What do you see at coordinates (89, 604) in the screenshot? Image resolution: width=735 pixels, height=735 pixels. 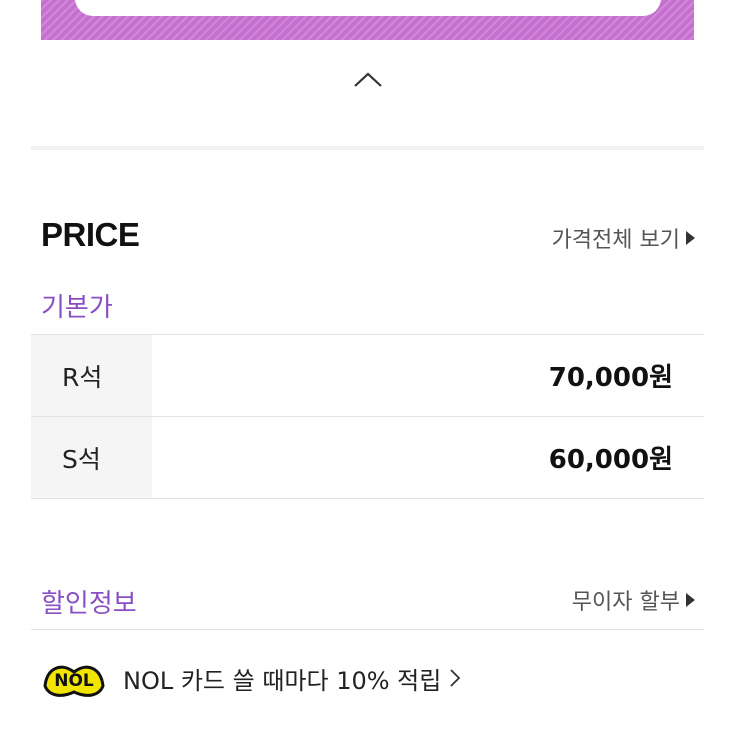 I see `discount-section-title: 할인정보` at bounding box center [89, 604].